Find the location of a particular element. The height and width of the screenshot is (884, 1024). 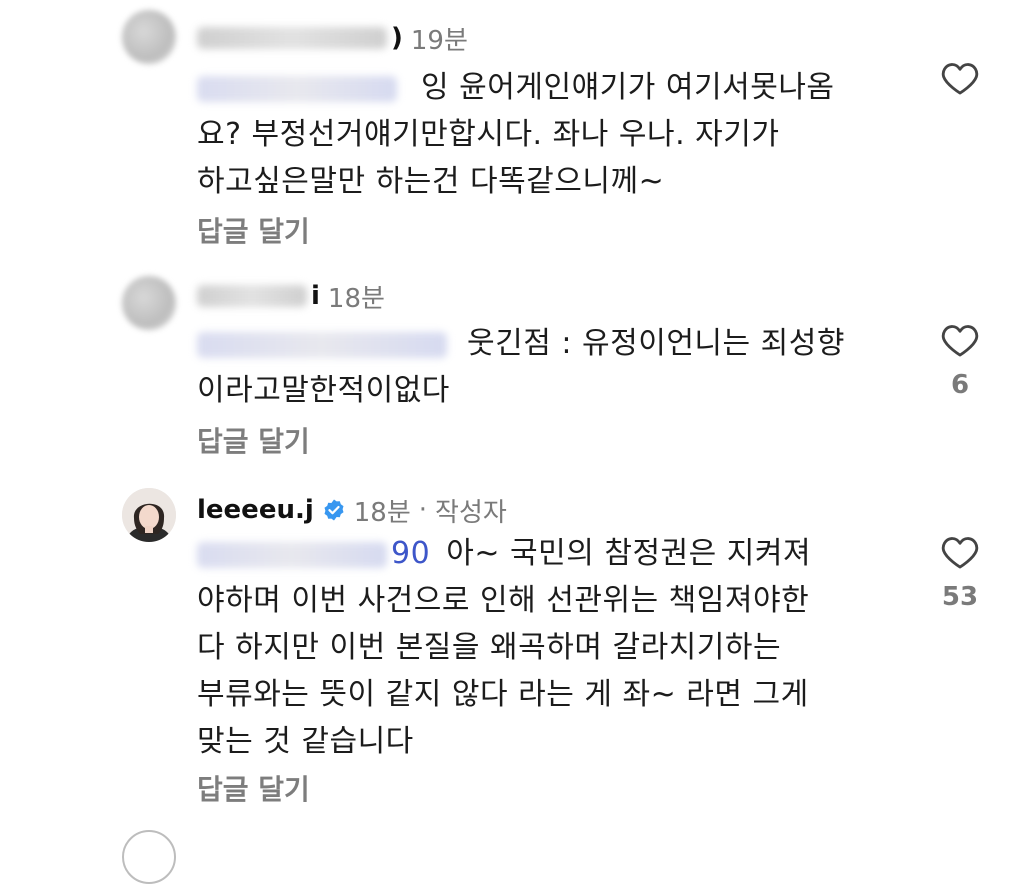

comment-line: 부류와는 뜻이 같지 않다 라는 게 좌~ 라면 그게 is located at coordinates (503, 694).